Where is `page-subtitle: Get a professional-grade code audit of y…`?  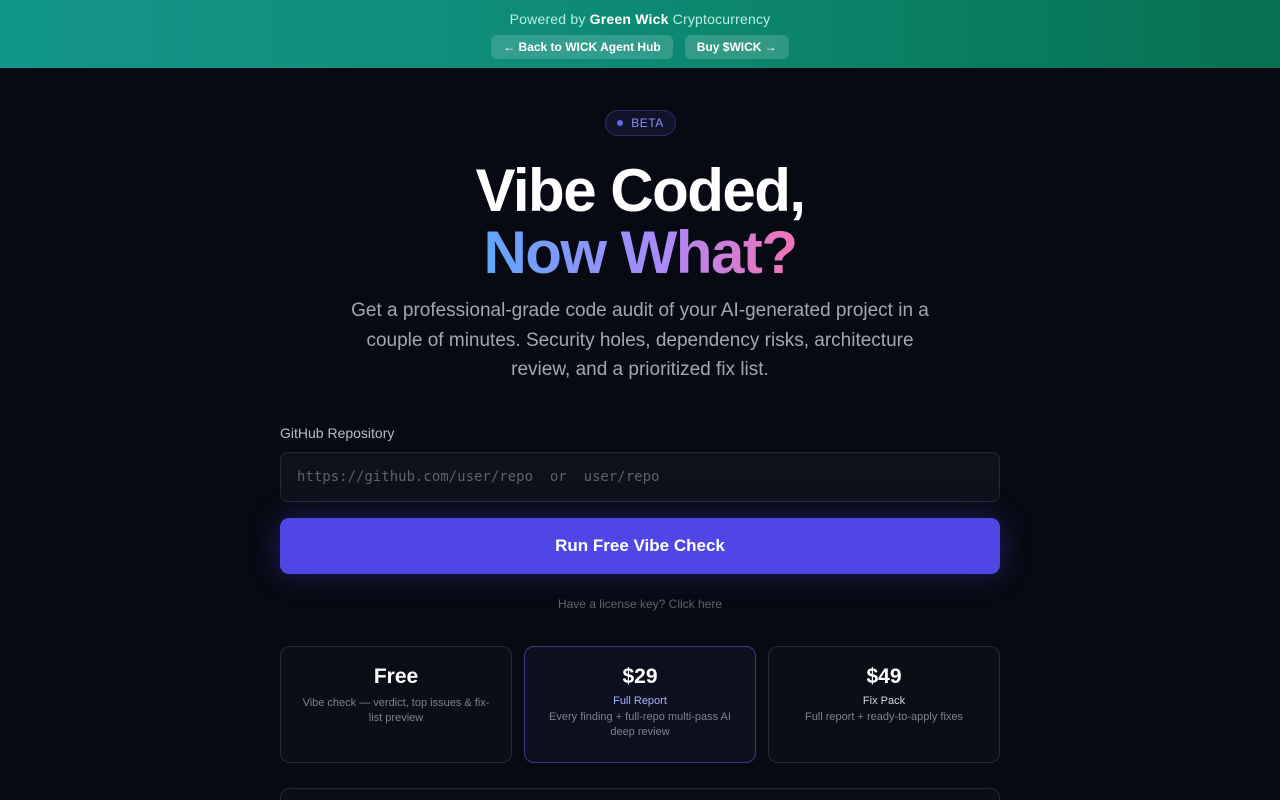 page-subtitle: Get a professional-grade code audit of y… is located at coordinates (640, 340).